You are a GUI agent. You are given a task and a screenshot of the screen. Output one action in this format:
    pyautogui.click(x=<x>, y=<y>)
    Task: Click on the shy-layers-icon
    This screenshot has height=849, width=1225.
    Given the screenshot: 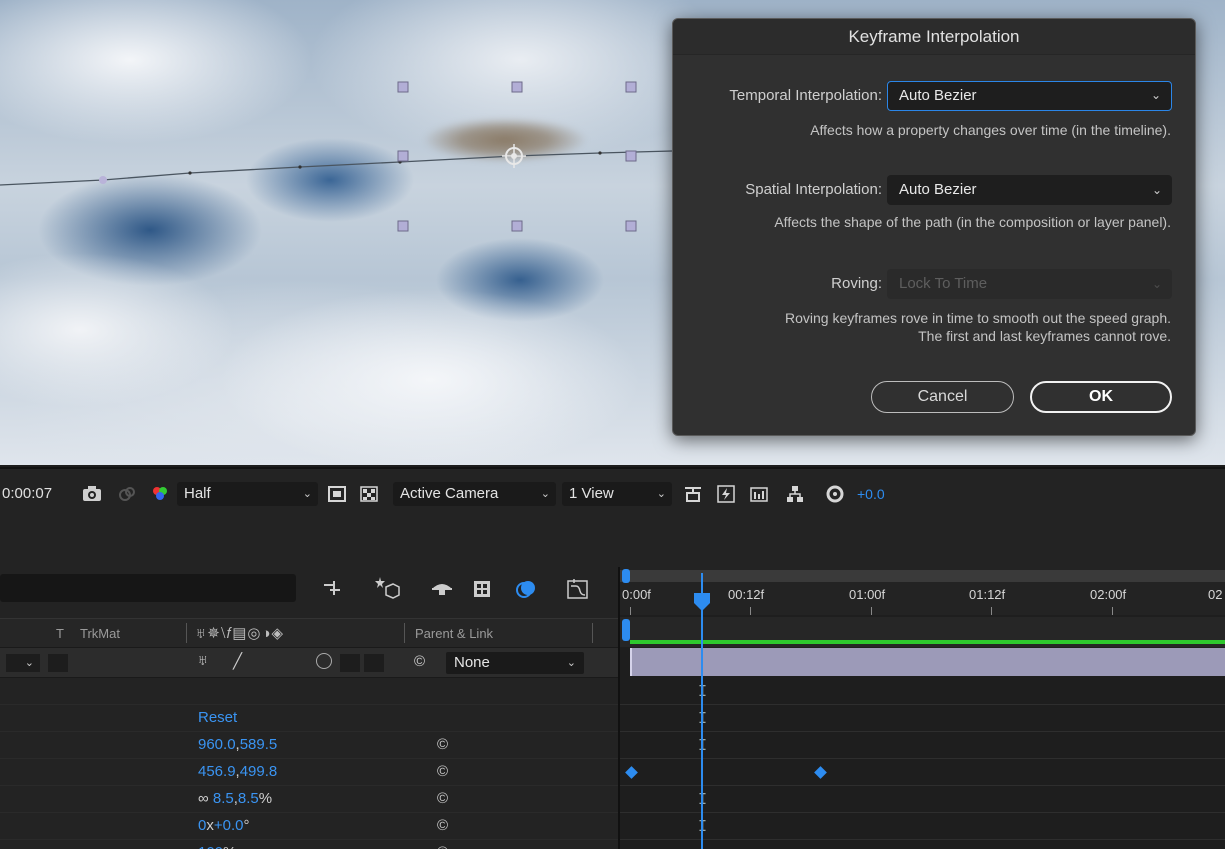 What is the action you would take?
    pyautogui.click(x=442, y=589)
    